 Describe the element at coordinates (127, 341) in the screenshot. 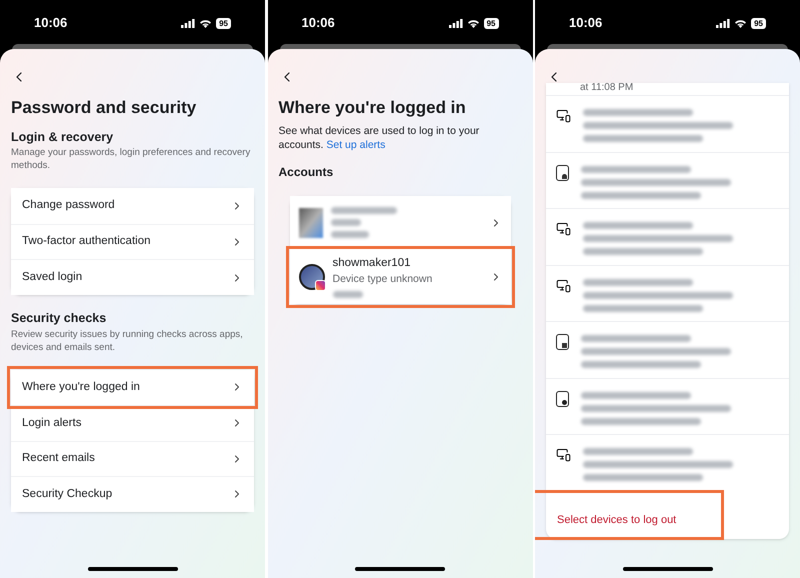

I see `section-description: Review security issues by running checks across apps, devices and emails sent.` at that location.